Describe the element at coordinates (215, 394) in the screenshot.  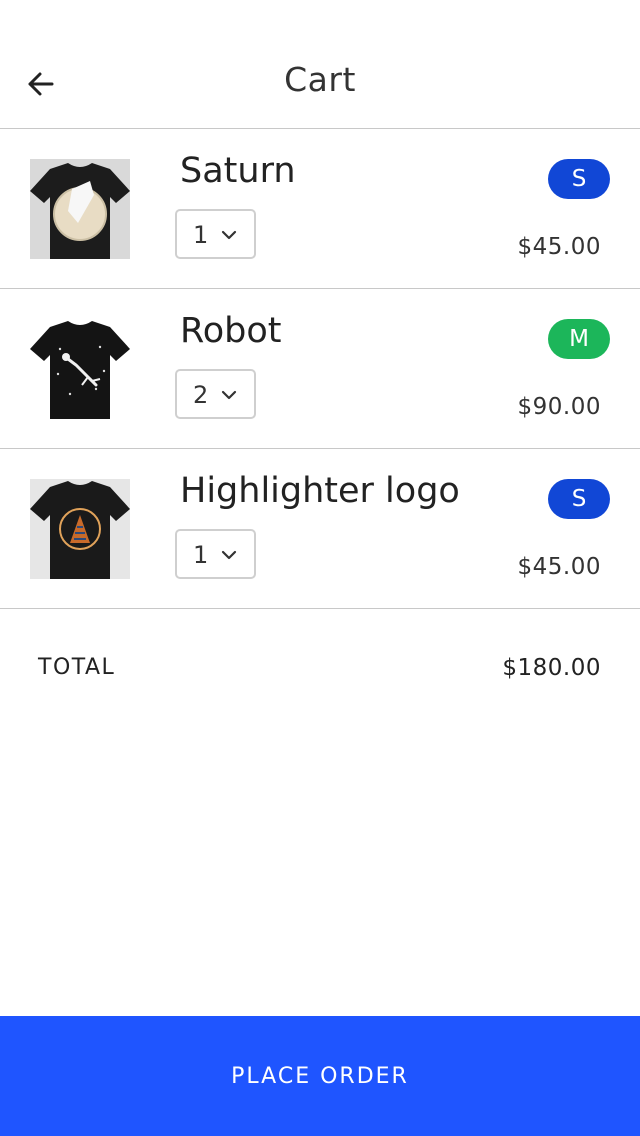
I see `quantity-select: 2` at that location.